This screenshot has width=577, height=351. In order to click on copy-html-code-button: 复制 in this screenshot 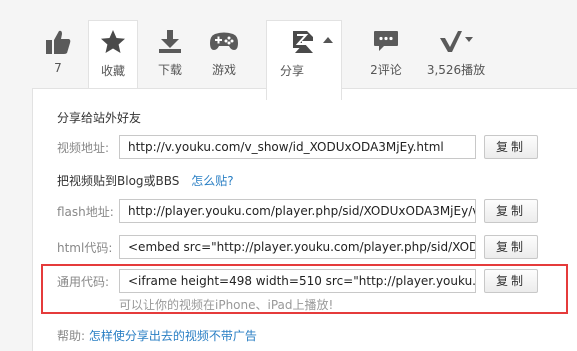, I will do `click(511, 247)`.